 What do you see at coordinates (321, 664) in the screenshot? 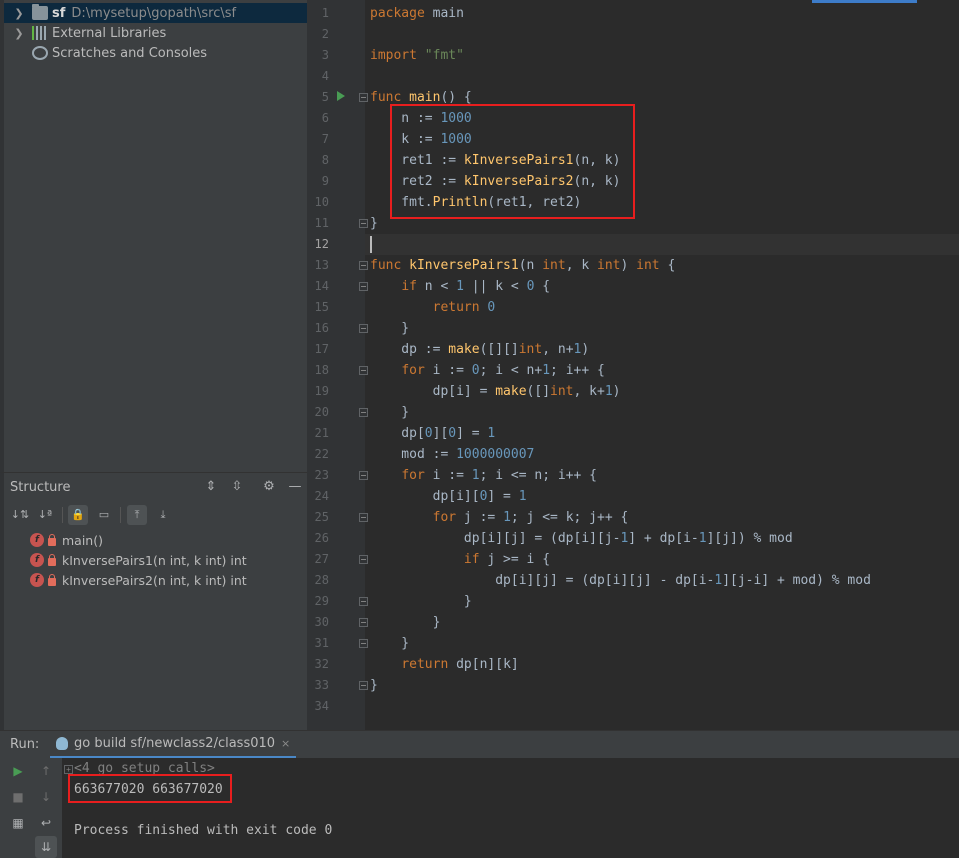
I see `line-number: 32` at bounding box center [321, 664].